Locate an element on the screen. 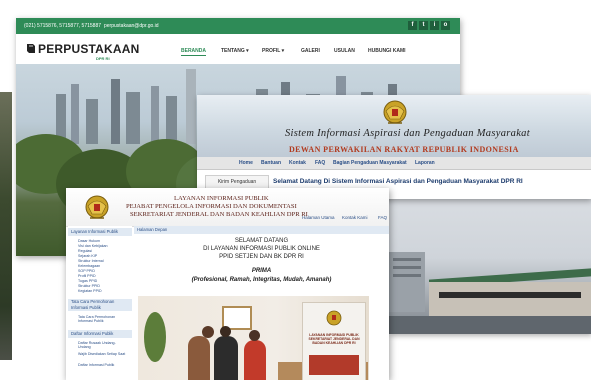  ppid-title-line1: LAYANAN INFORMASI PUBLIK is located at coordinates (221, 198).